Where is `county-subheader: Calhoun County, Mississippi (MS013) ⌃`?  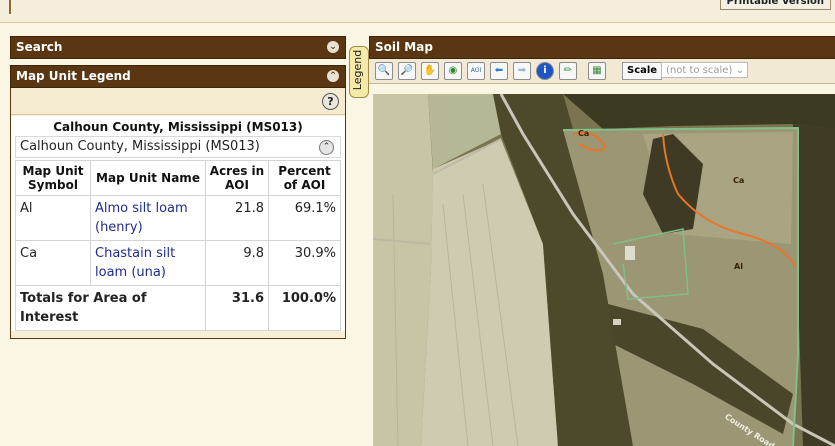 county-subheader: Calhoun County, Mississippi (MS013) ⌃ is located at coordinates (178, 147).